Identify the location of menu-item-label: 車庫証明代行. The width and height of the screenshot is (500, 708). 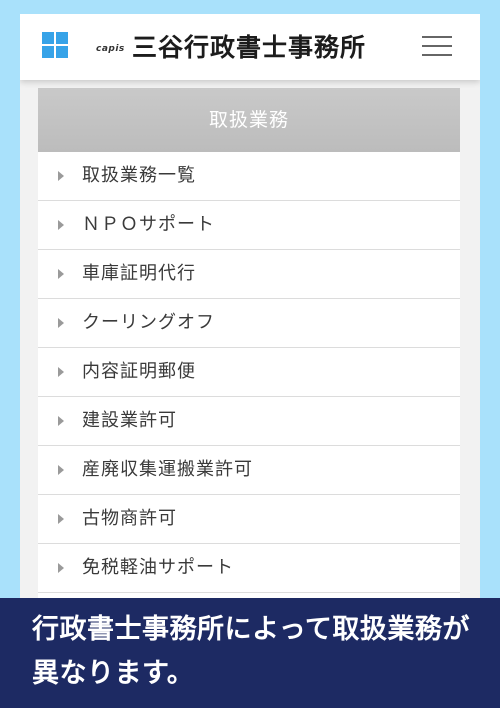
(139, 273).